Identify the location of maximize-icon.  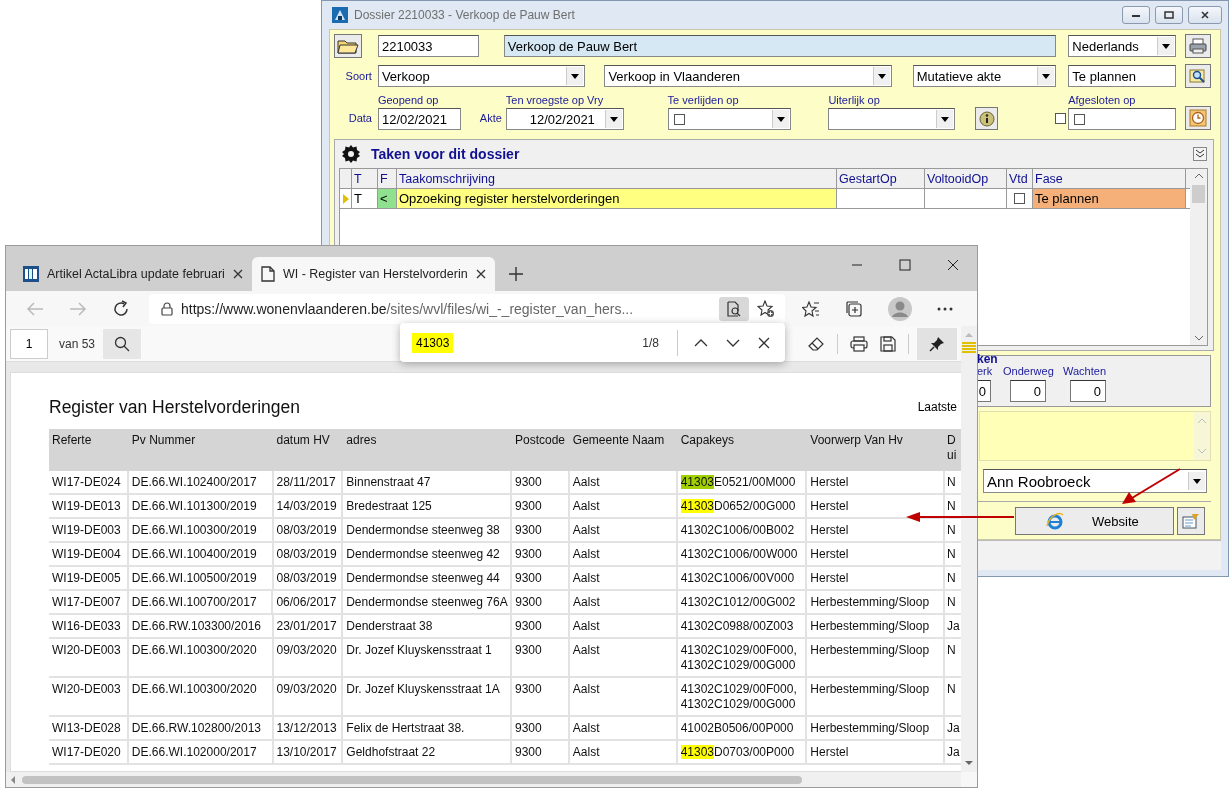
(905, 265).